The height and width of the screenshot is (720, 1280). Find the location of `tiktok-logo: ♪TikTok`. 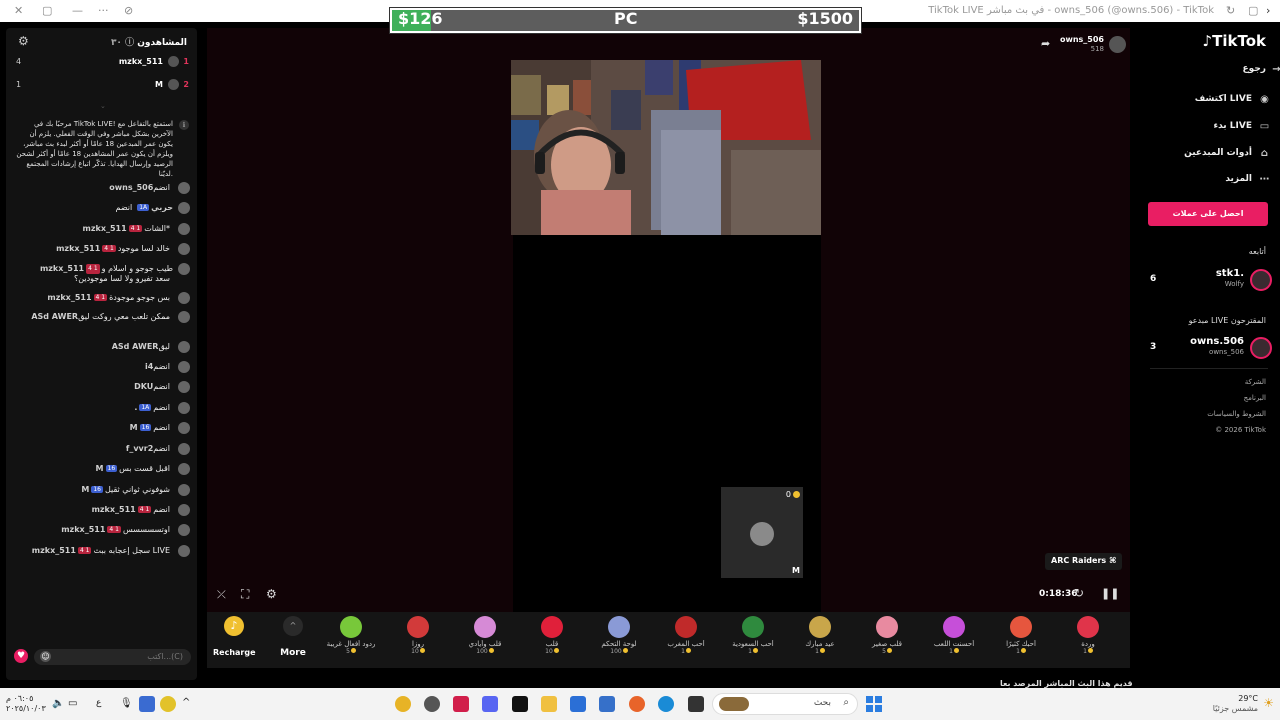

tiktok-logo: ♪TikTok is located at coordinates (1234, 41).